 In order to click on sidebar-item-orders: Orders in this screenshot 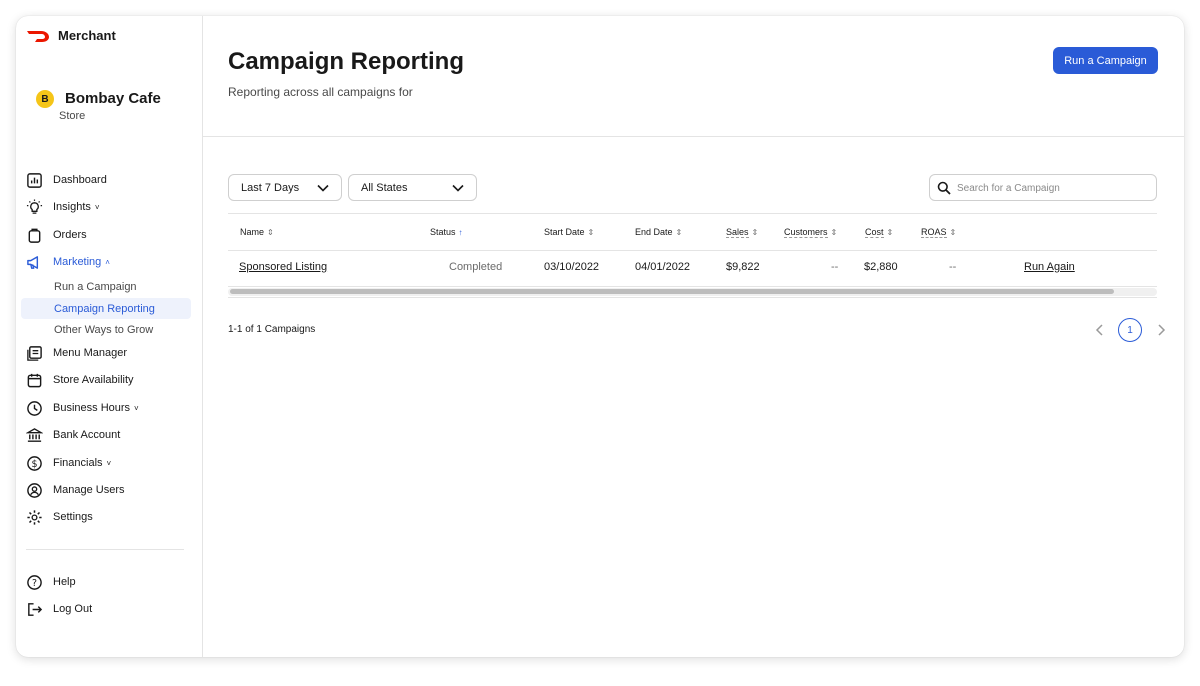, I will do `click(56, 235)`.